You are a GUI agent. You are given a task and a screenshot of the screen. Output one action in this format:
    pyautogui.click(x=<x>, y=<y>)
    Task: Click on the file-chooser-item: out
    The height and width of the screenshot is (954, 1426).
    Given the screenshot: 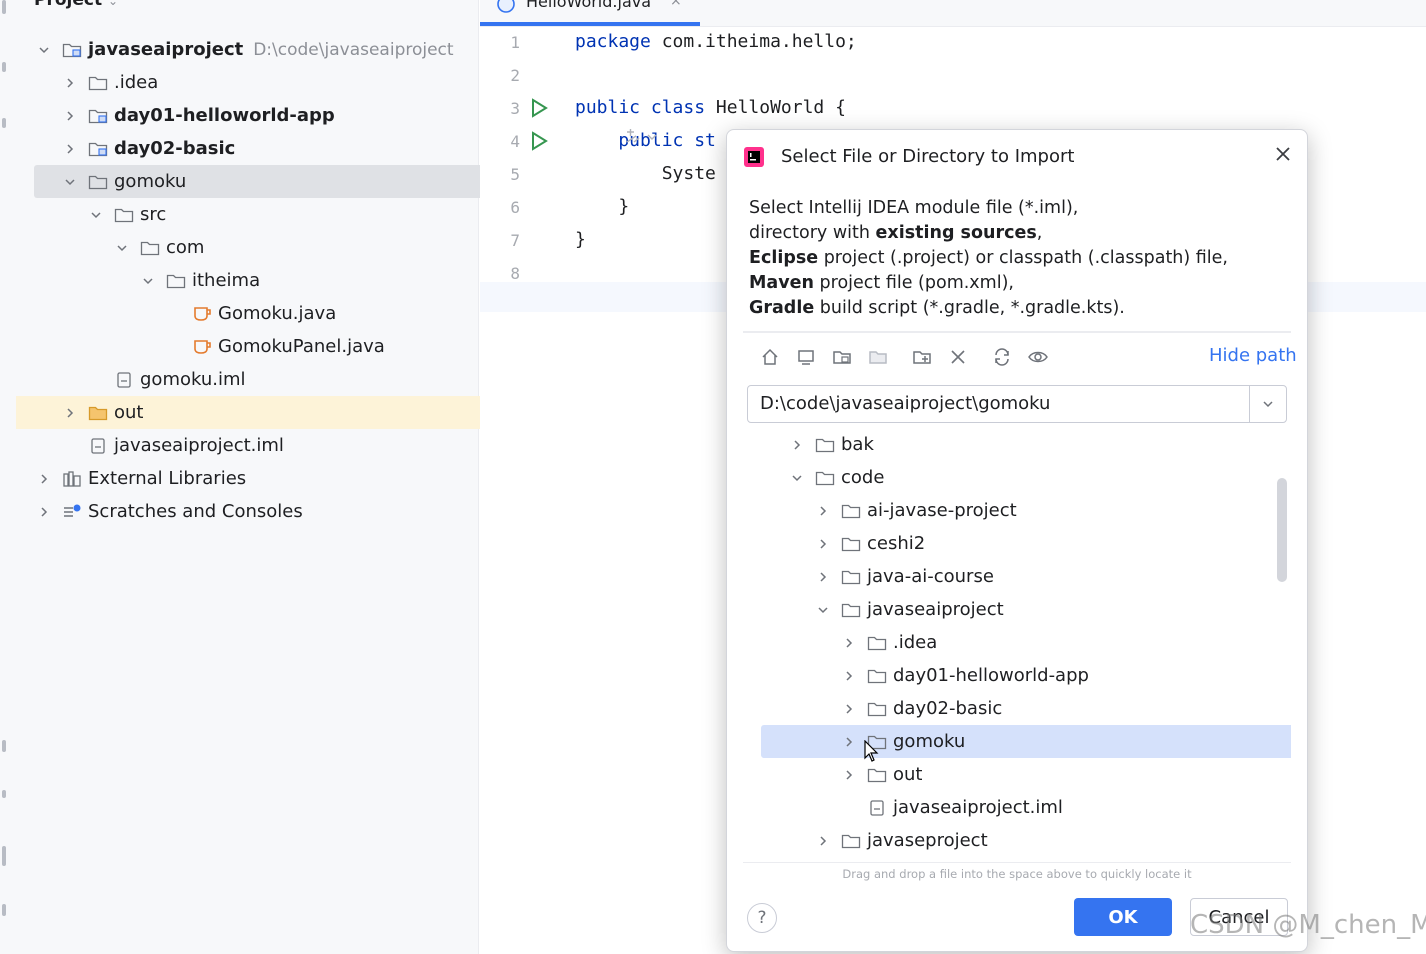 What is the action you would take?
    pyautogui.click(x=1017, y=774)
    